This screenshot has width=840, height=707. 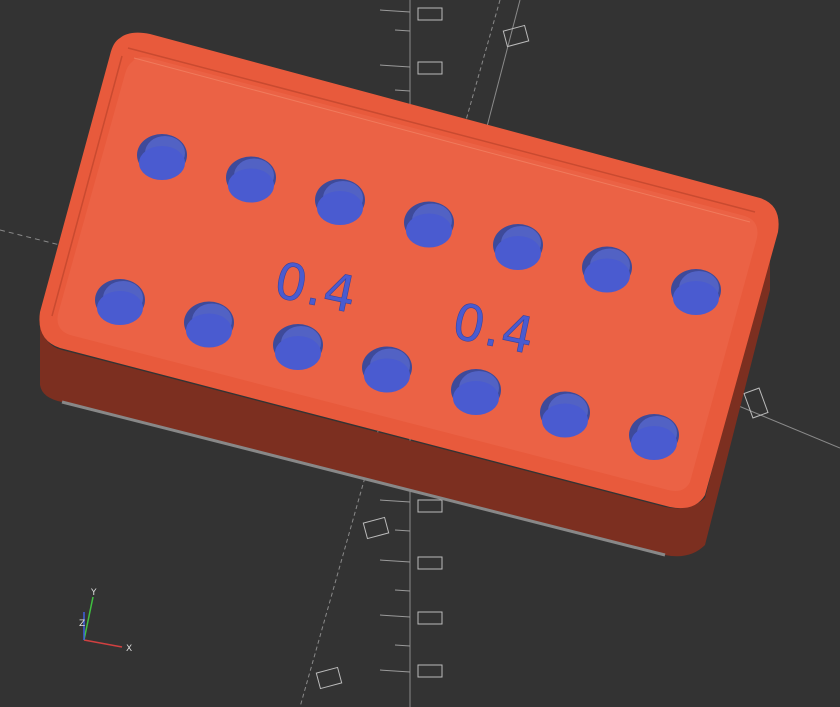 What do you see at coordinates (105, 621) in the screenshot?
I see `axis-indicator: X Y Z` at bounding box center [105, 621].